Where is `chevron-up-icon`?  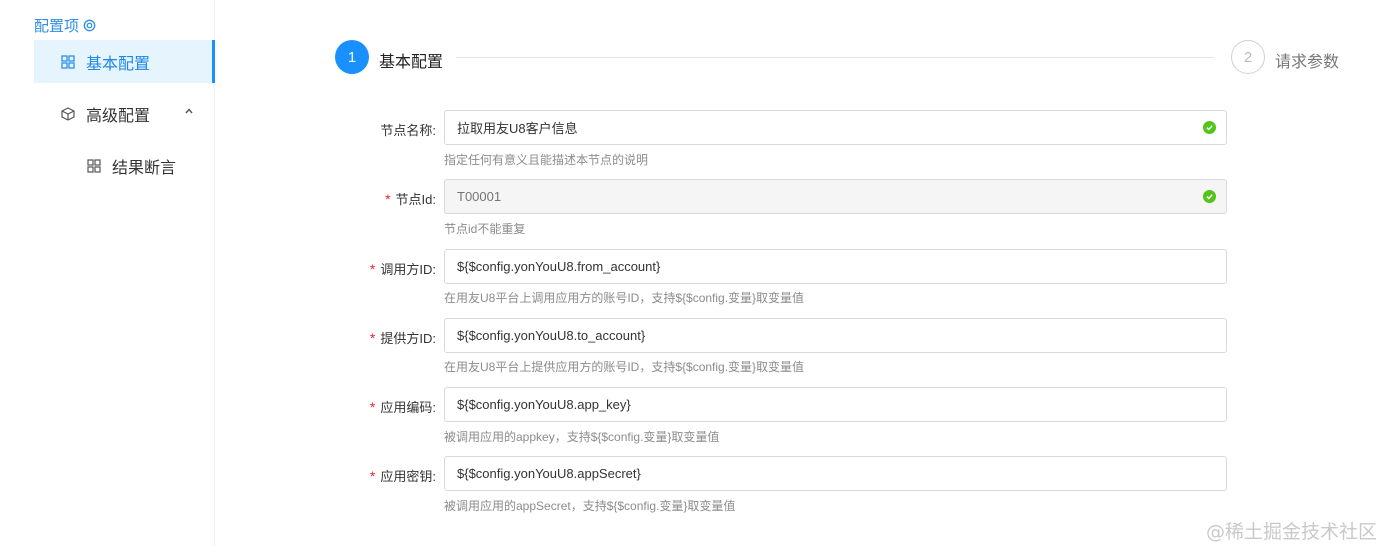
chevron-up-icon is located at coordinates (189, 111).